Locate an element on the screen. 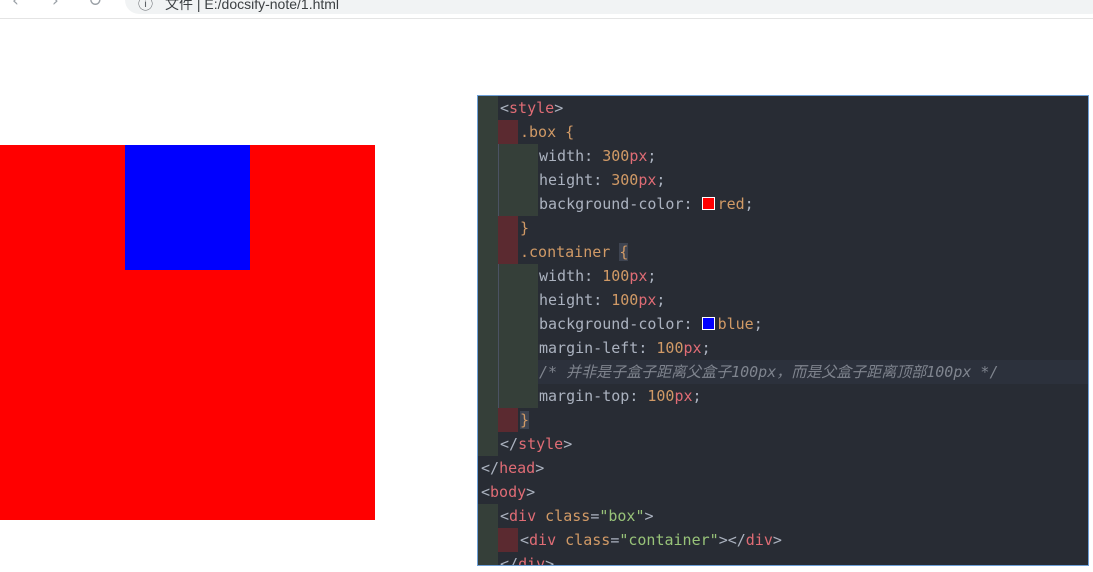  code-selector: .container is located at coordinates (565, 252).